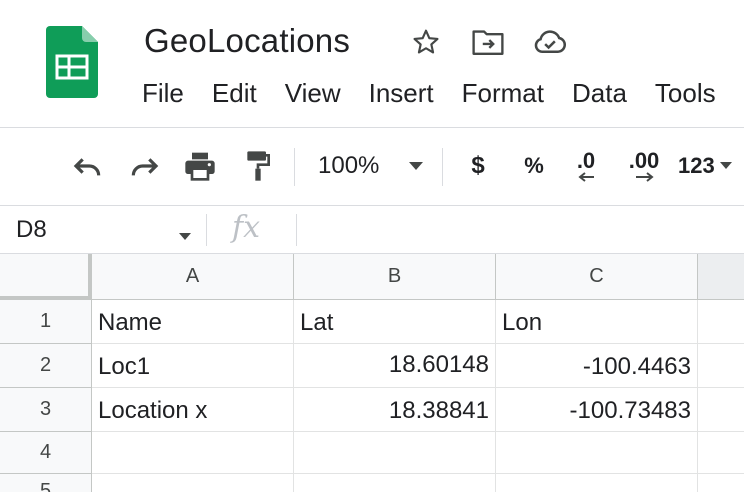  I want to click on menu-format: Format, so click(503, 93).